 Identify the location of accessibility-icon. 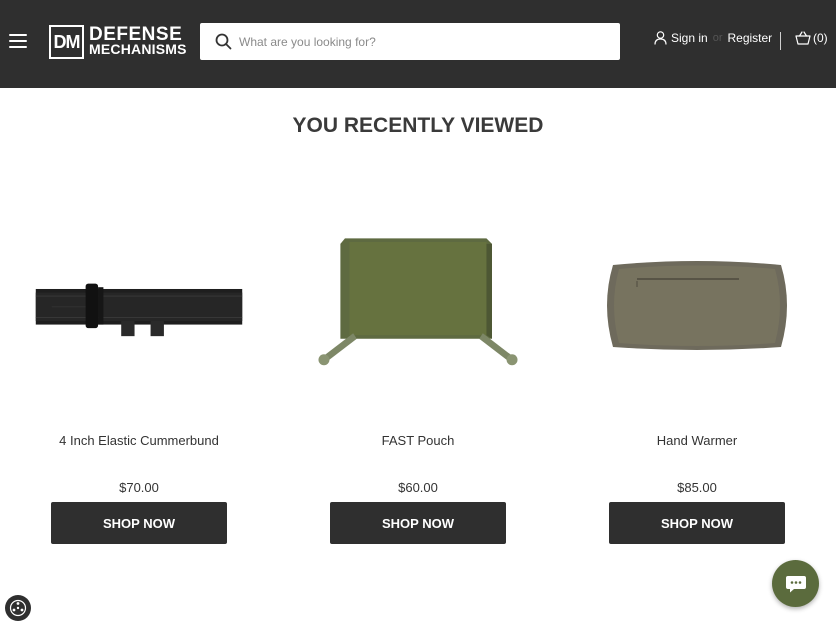
(18, 608).